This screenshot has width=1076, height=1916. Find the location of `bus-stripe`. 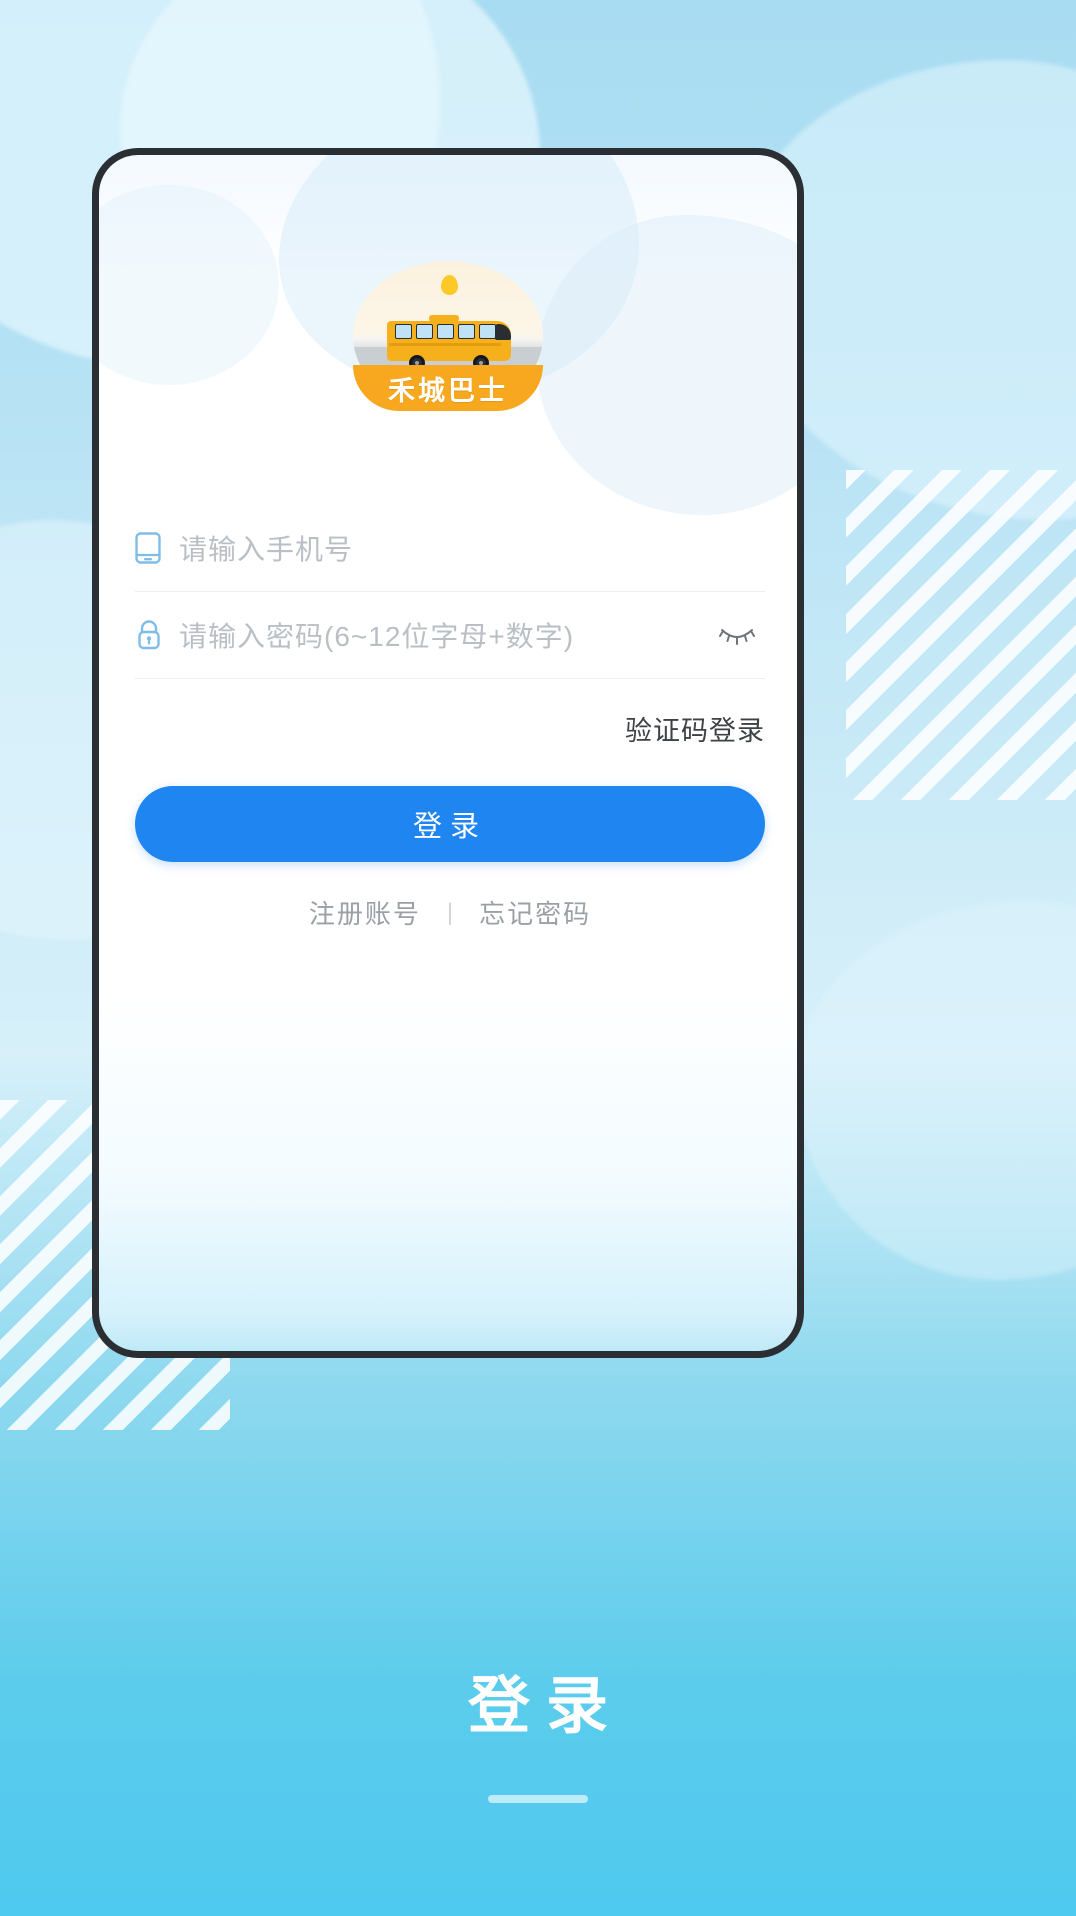

bus-stripe is located at coordinates (445, 344).